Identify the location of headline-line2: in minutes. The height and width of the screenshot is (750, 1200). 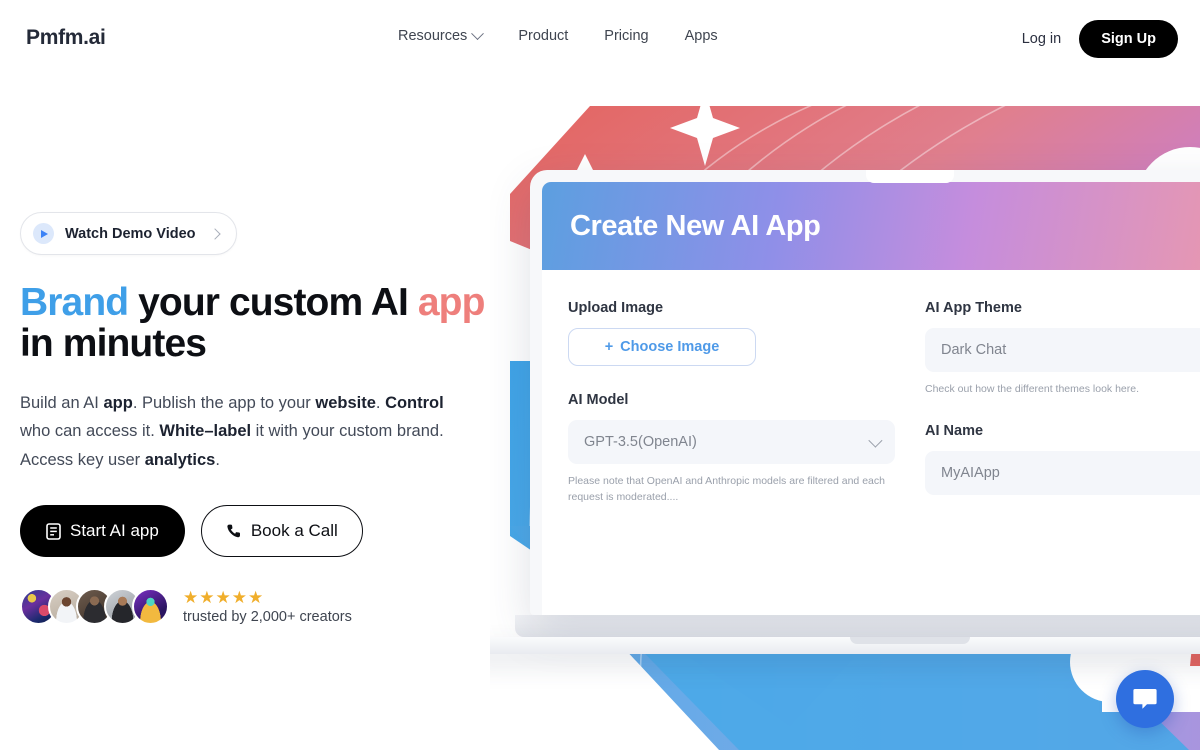
(113, 343).